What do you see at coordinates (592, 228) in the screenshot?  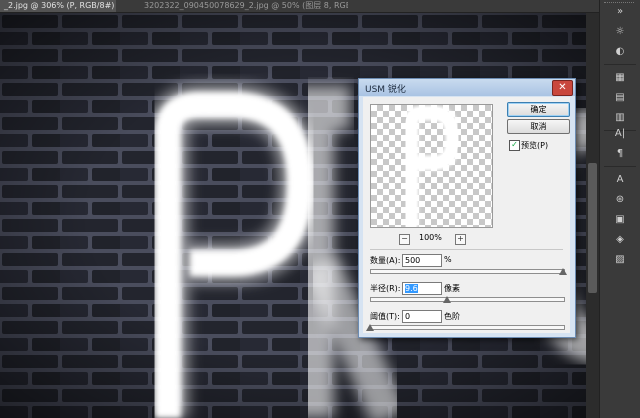 I see `scrollbar-thumb` at bounding box center [592, 228].